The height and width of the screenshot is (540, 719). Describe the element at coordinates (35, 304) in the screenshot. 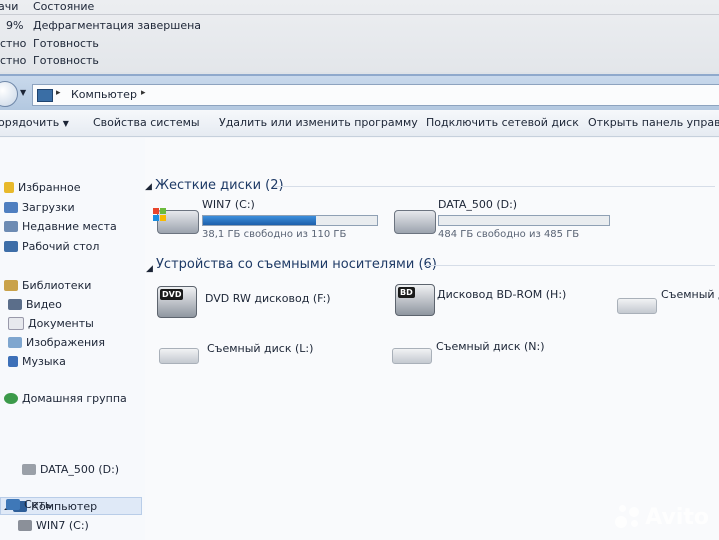

I see `sidebar-item-video: Видео` at that location.